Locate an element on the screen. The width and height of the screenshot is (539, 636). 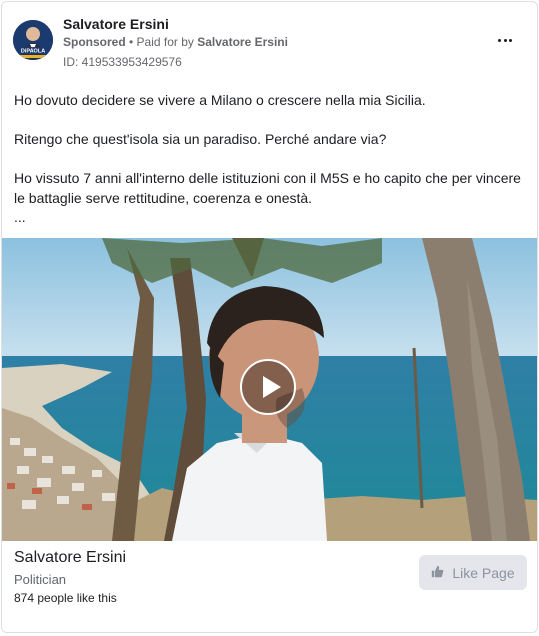
like-page-button: Like Page is located at coordinates (473, 572).